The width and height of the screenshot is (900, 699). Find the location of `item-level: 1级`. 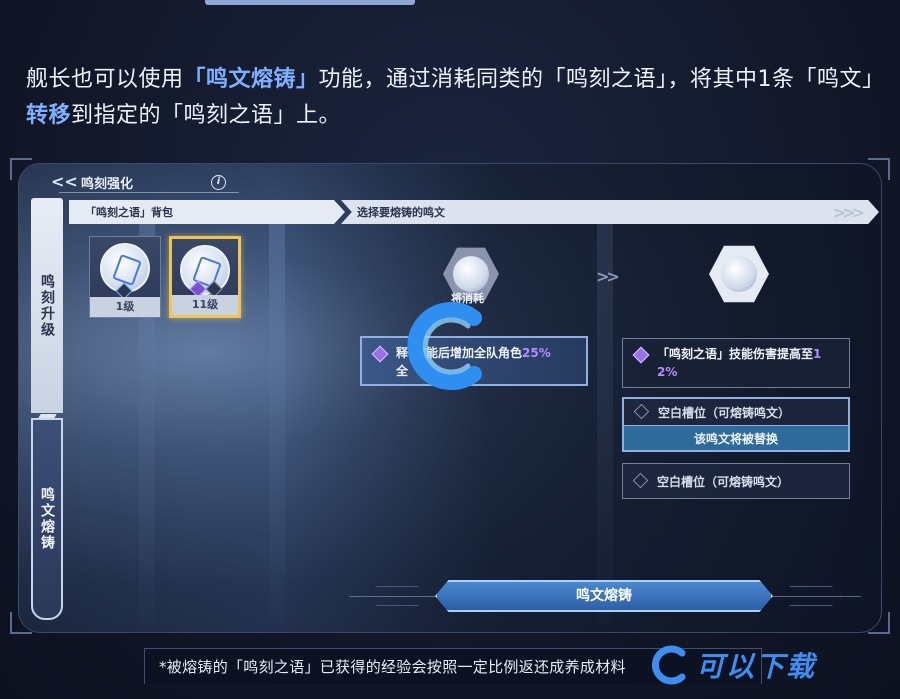

item-level: 1级 is located at coordinates (125, 307).